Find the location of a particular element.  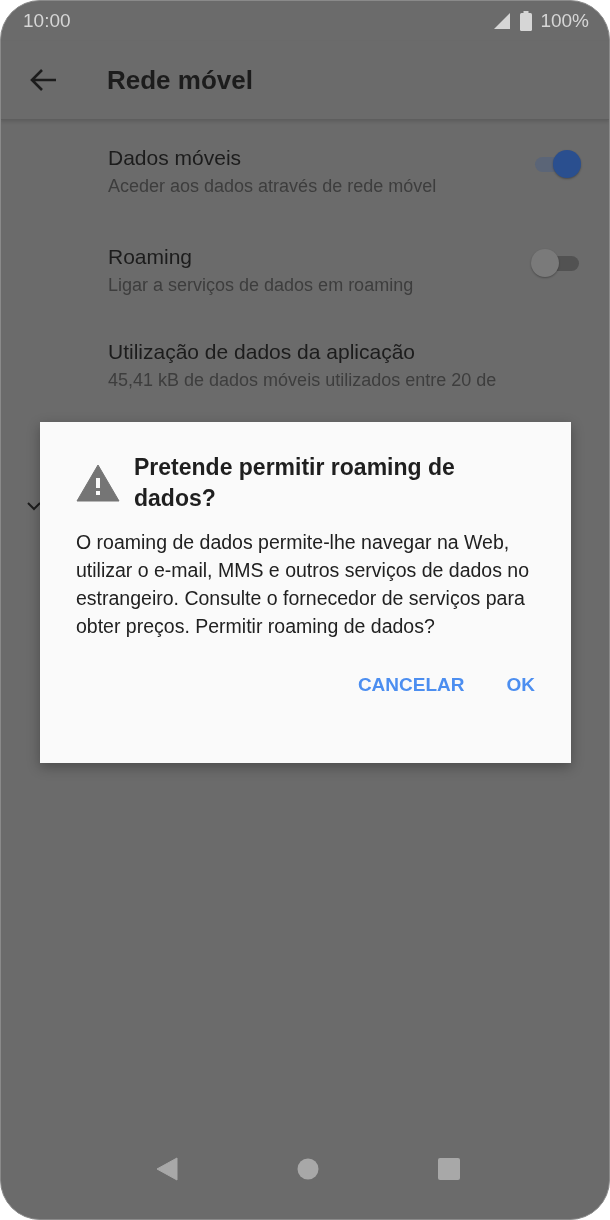

dialog-button: CANCELAR is located at coordinates (411, 685).